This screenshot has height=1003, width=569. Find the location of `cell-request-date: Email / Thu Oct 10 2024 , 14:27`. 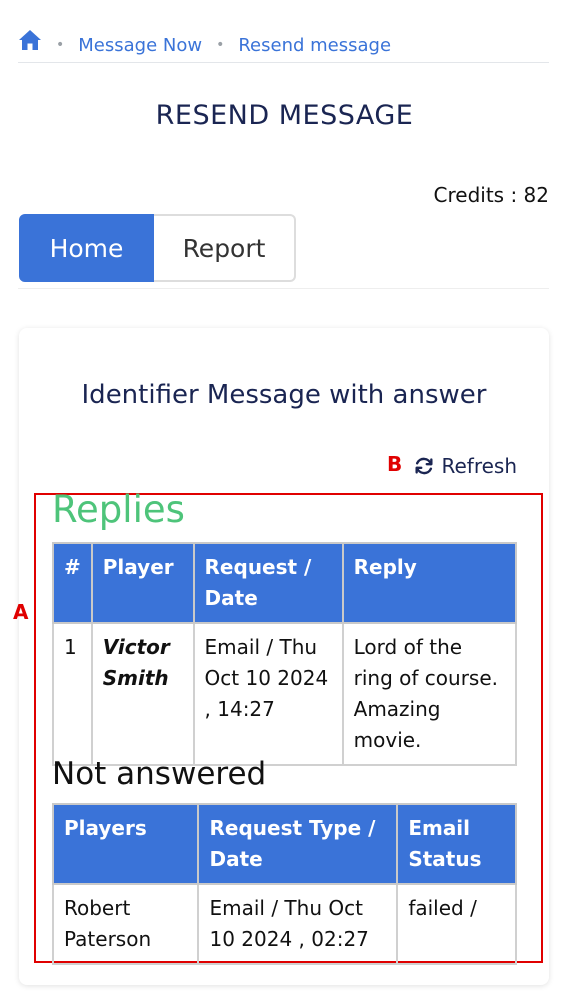

cell-request-date: Email / Thu Oct 10 2024 , 14:27 is located at coordinates (268, 694).